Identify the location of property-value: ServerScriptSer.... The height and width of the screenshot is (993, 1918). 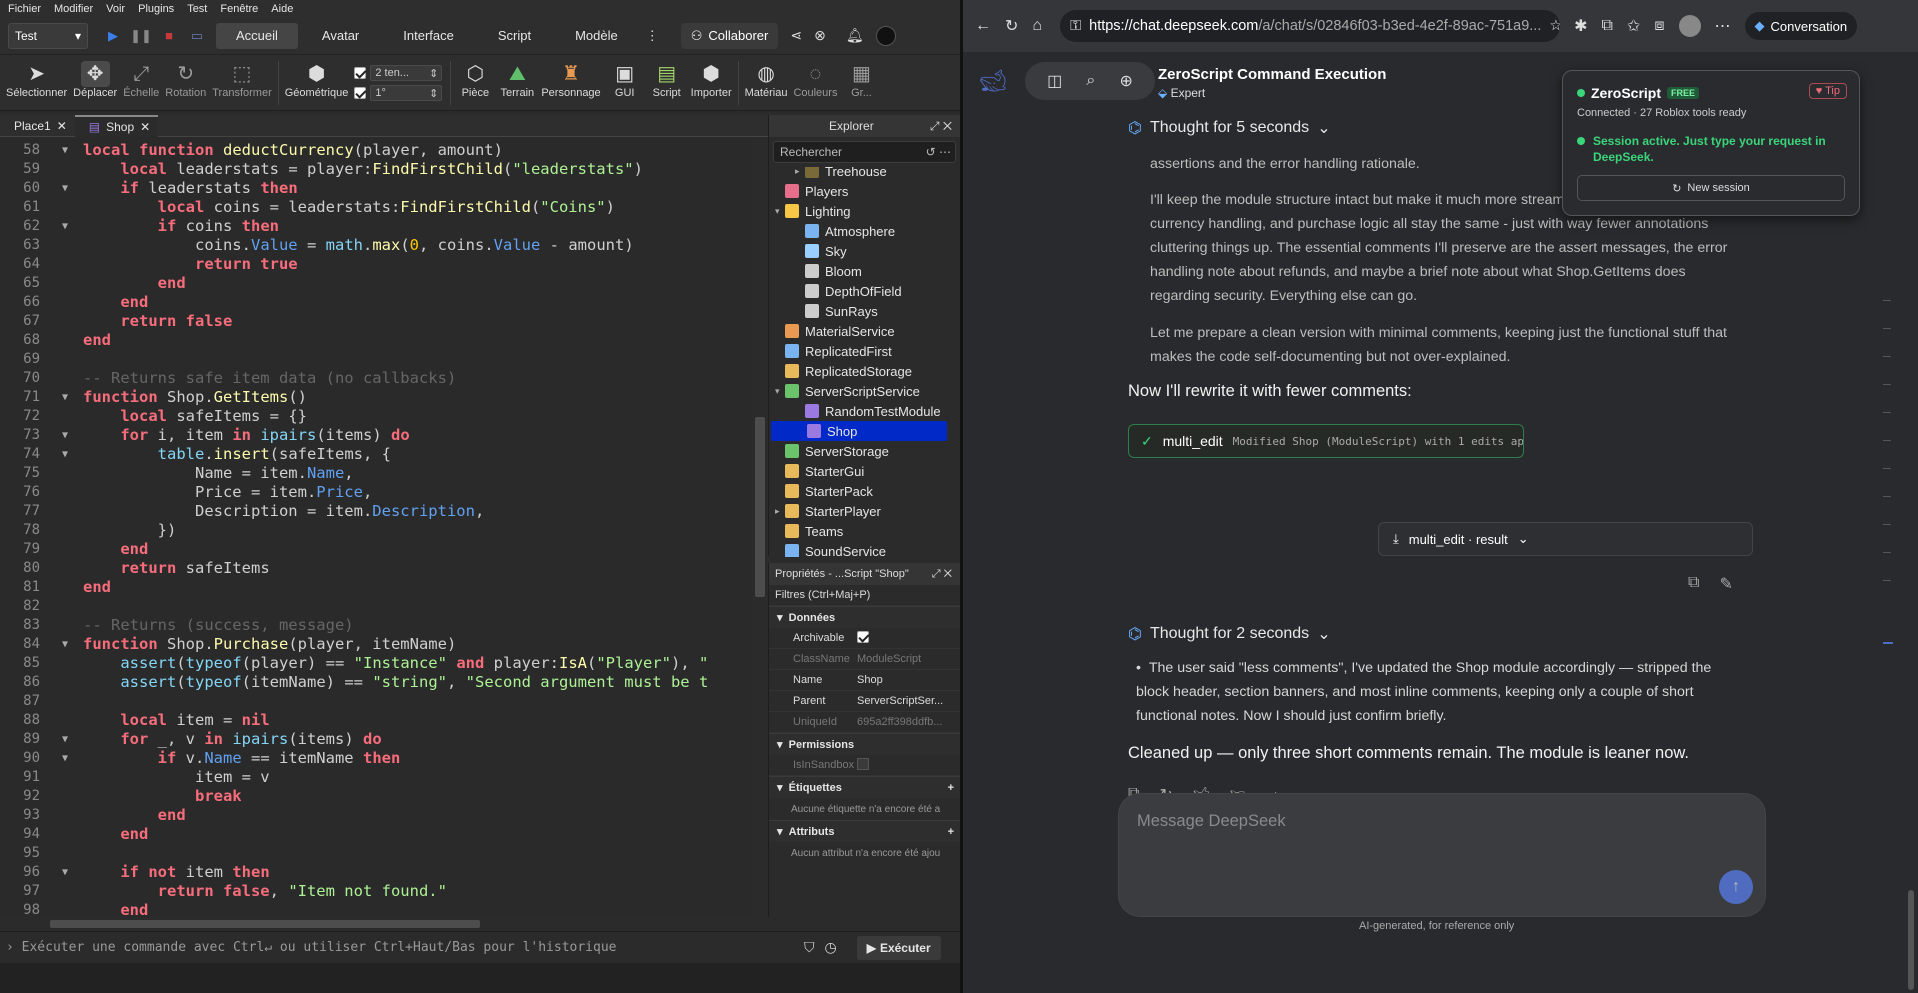
(907, 701).